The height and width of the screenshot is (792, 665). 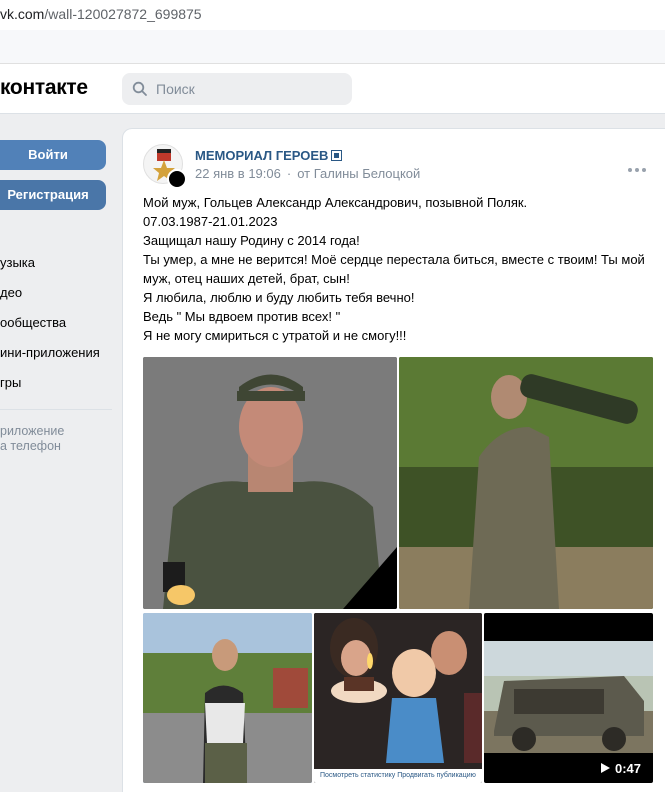 I want to click on address-url: vk.com/wall-120027872_699875, so click(x=101, y=14).